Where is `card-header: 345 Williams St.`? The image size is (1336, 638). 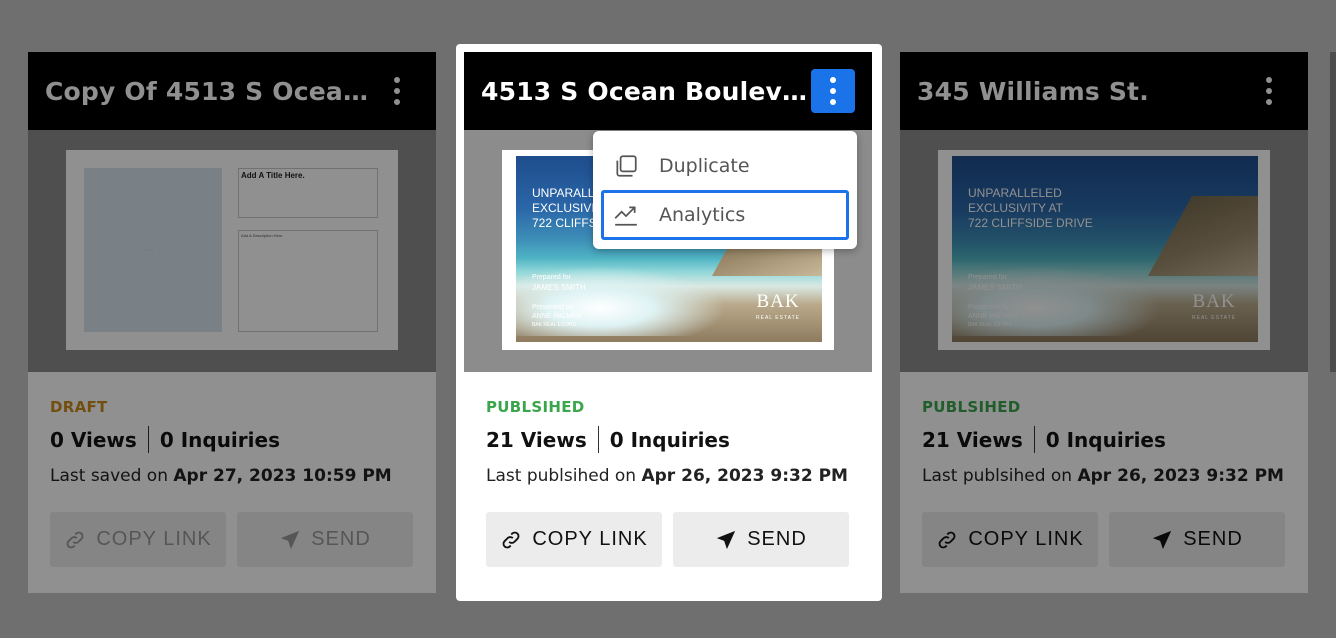
card-header: 345 Williams St. is located at coordinates (1104, 91).